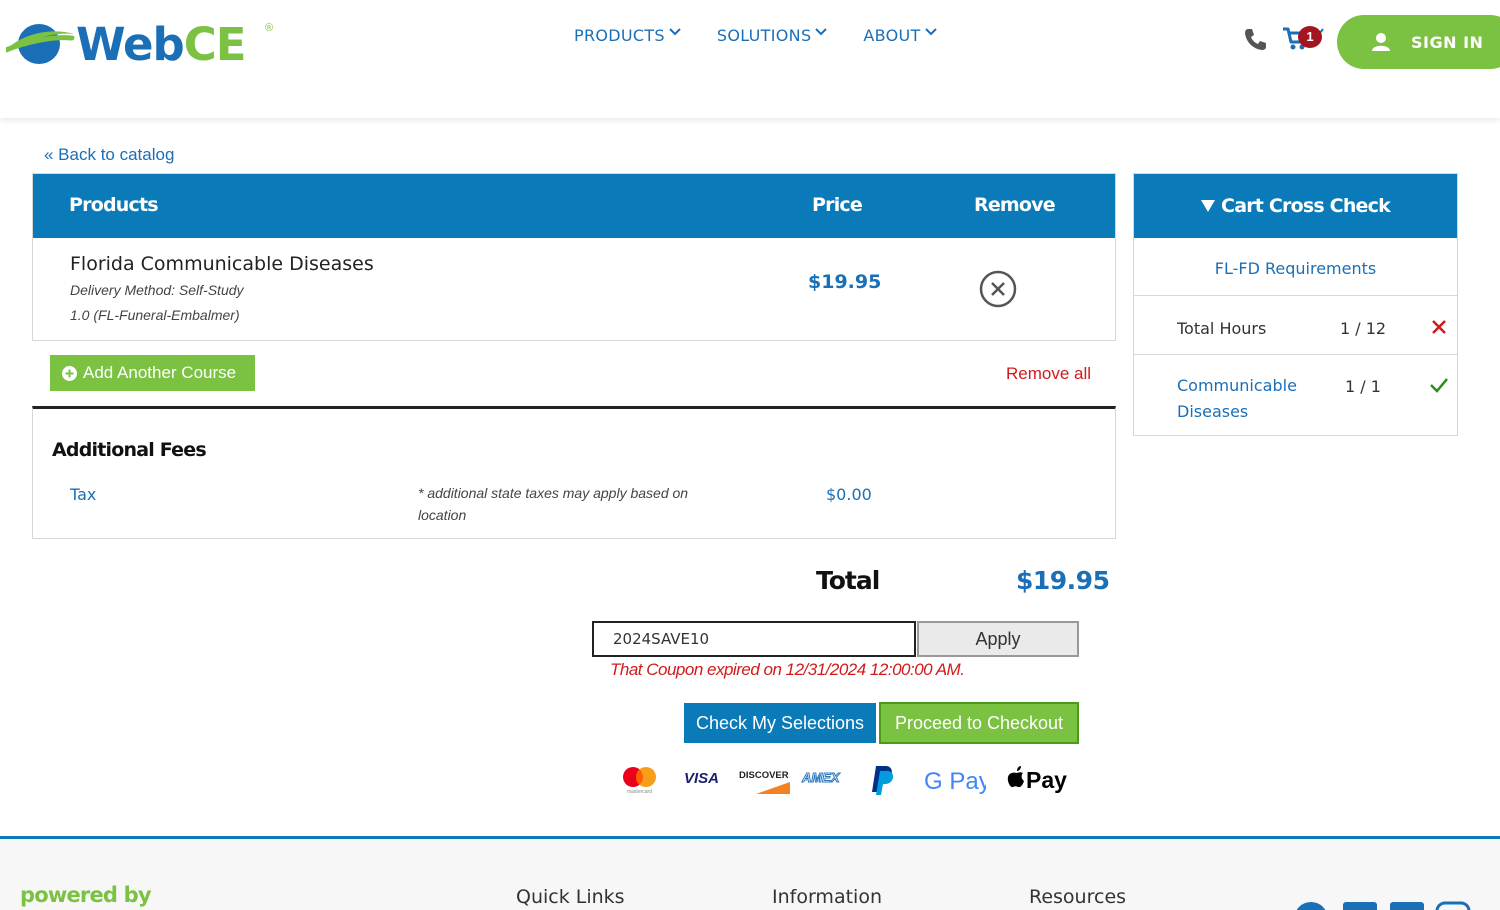 The image size is (1500, 910). I want to click on apple-pay-wordmark: Pay, so click(1046, 780).